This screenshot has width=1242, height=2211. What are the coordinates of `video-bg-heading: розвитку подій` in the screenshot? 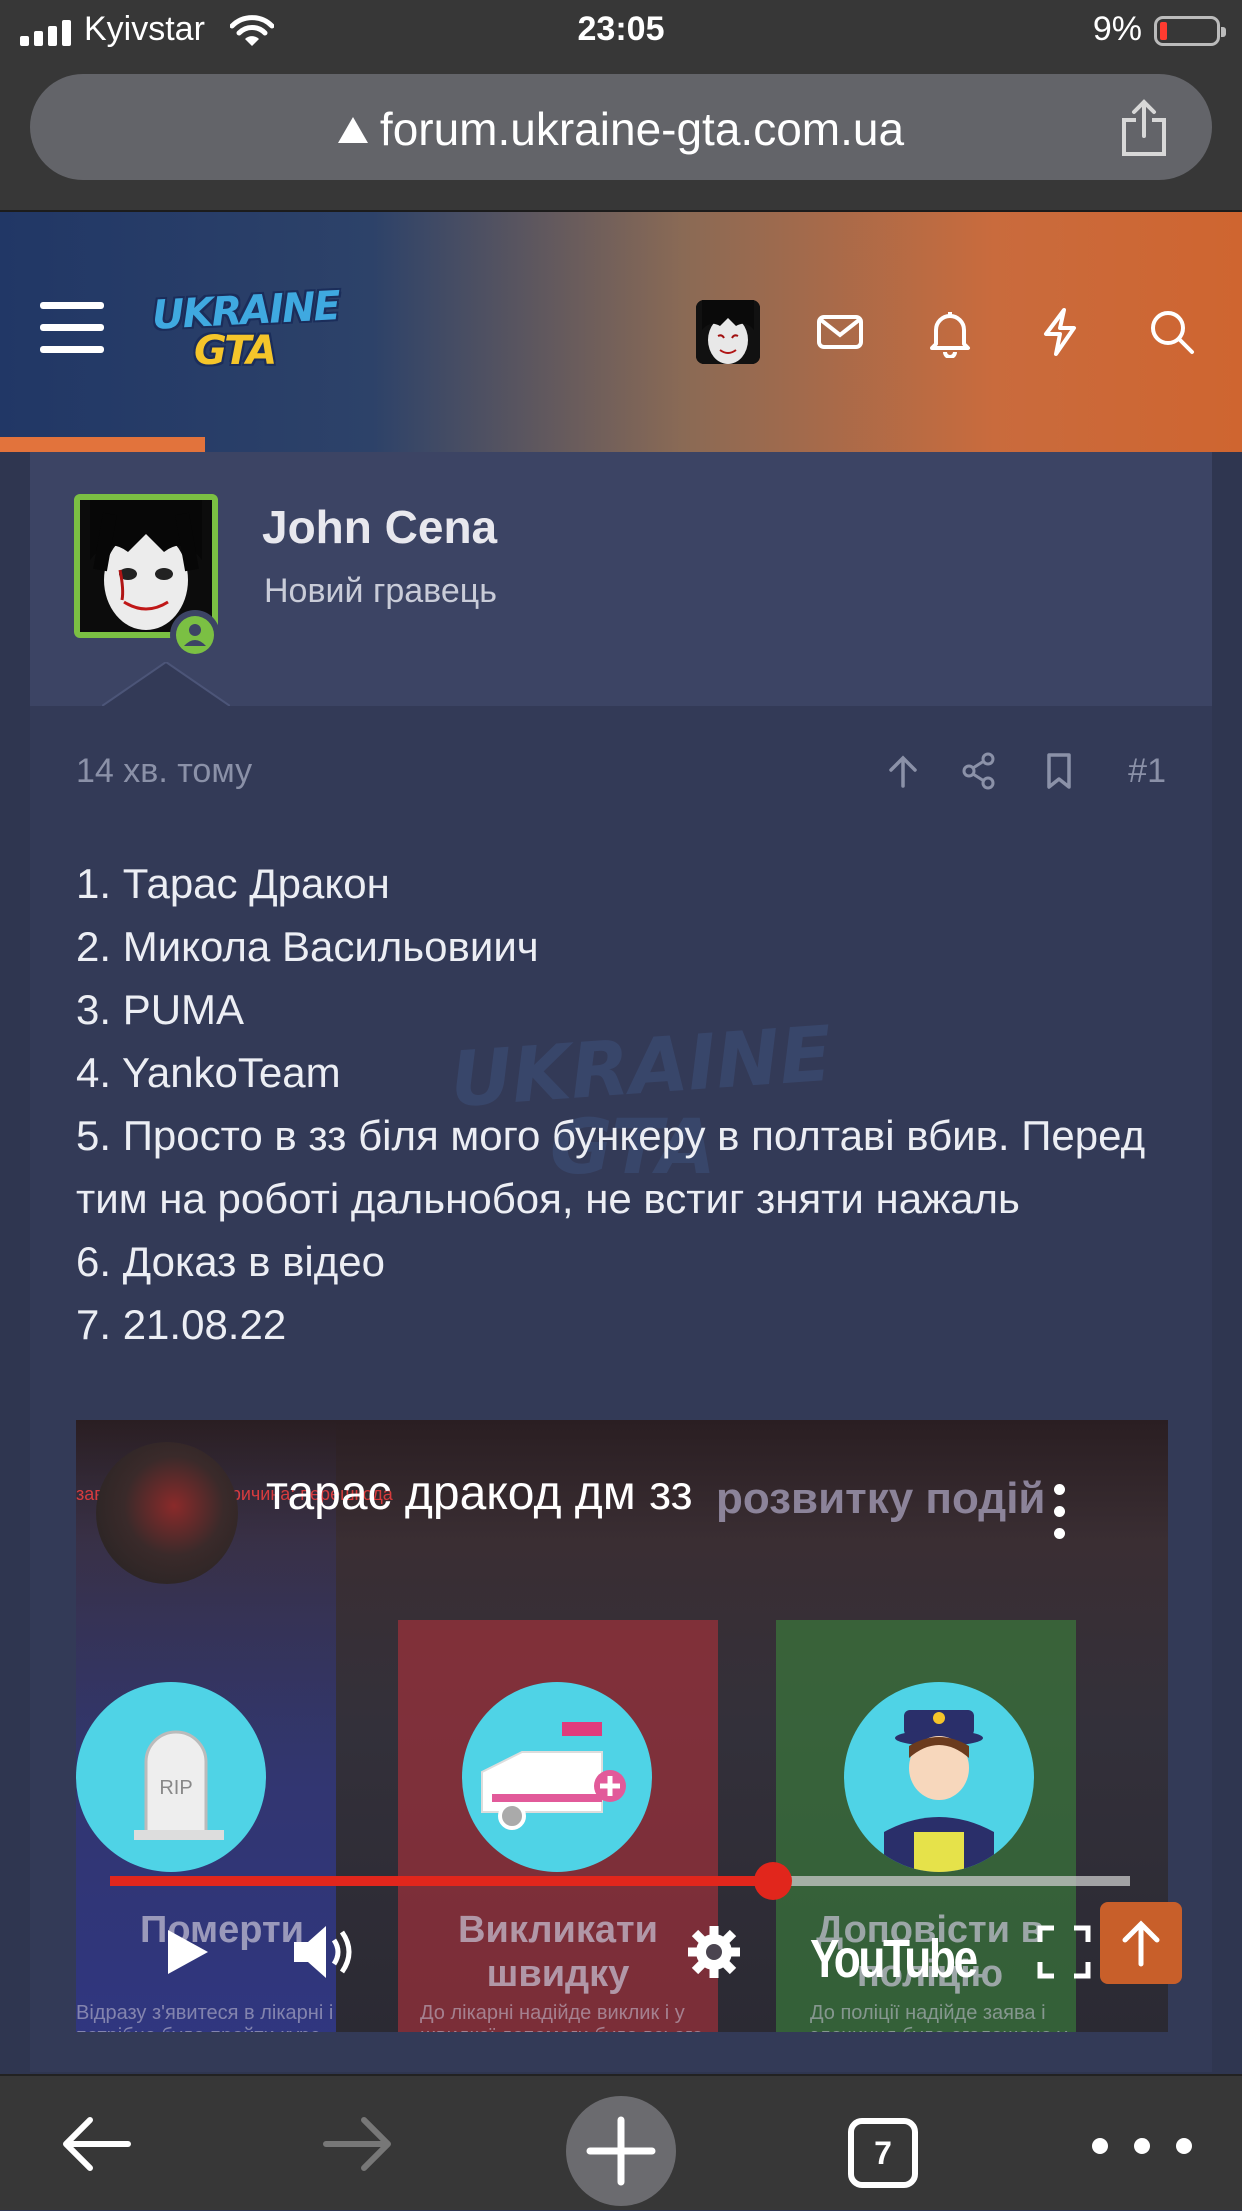 It's located at (881, 1498).